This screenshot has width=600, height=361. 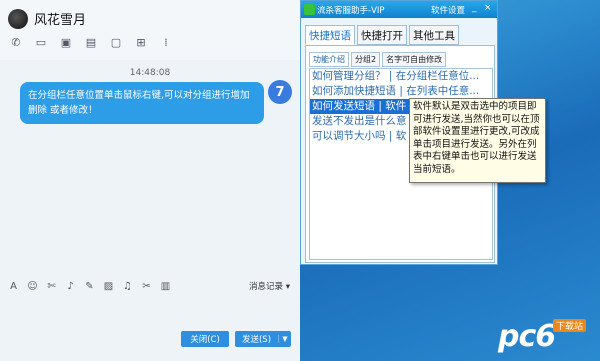 What do you see at coordinates (116, 42) in the screenshot?
I see `remote-desktop-icon: ▢` at bounding box center [116, 42].